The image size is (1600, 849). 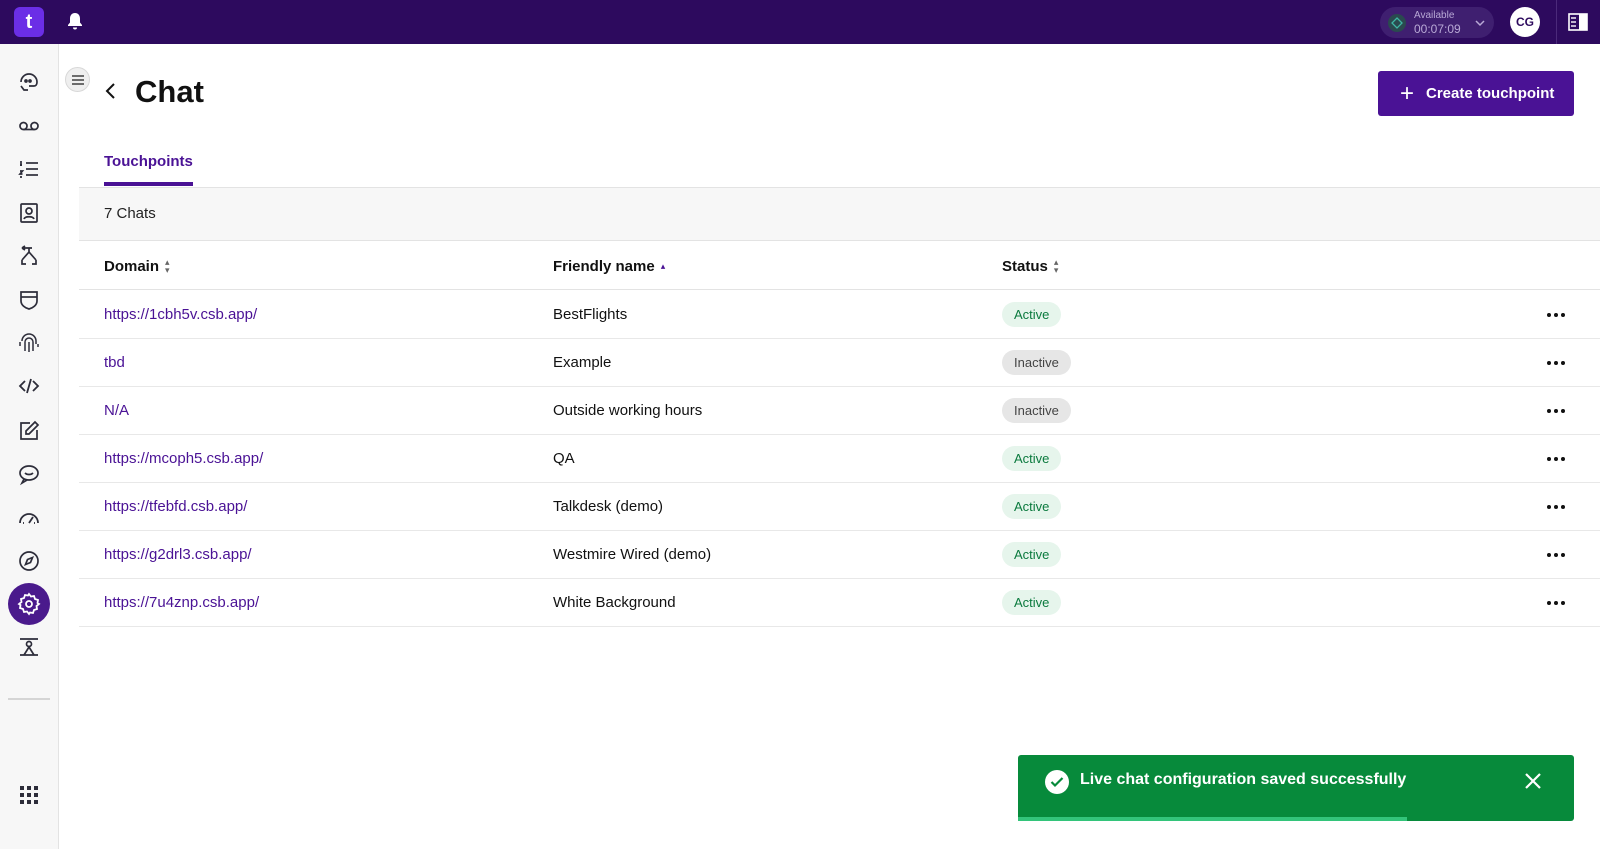 What do you see at coordinates (29, 126) in the screenshot?
I see `voicemail-icon` at bounding box center [29, 126].